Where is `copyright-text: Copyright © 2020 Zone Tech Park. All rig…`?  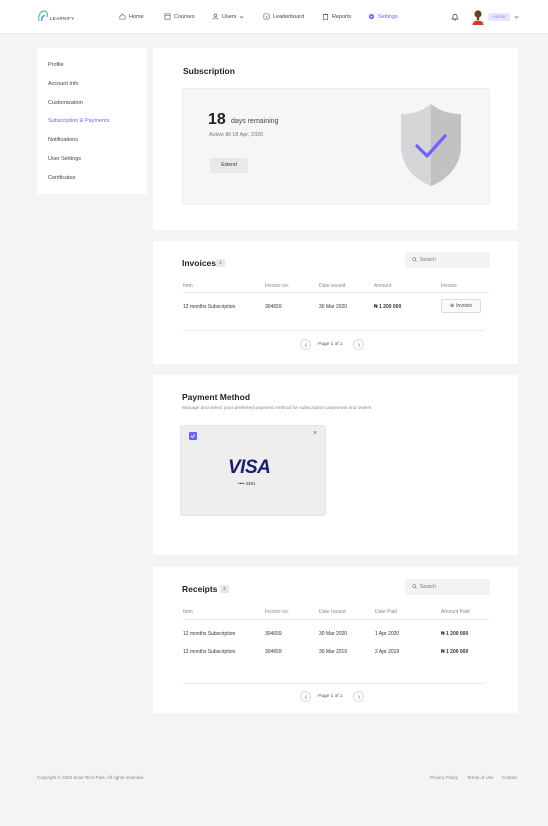
copyright-text: Copyright © 2020 Zone Tech Park. All rig… is located at coordinates (91, 777).